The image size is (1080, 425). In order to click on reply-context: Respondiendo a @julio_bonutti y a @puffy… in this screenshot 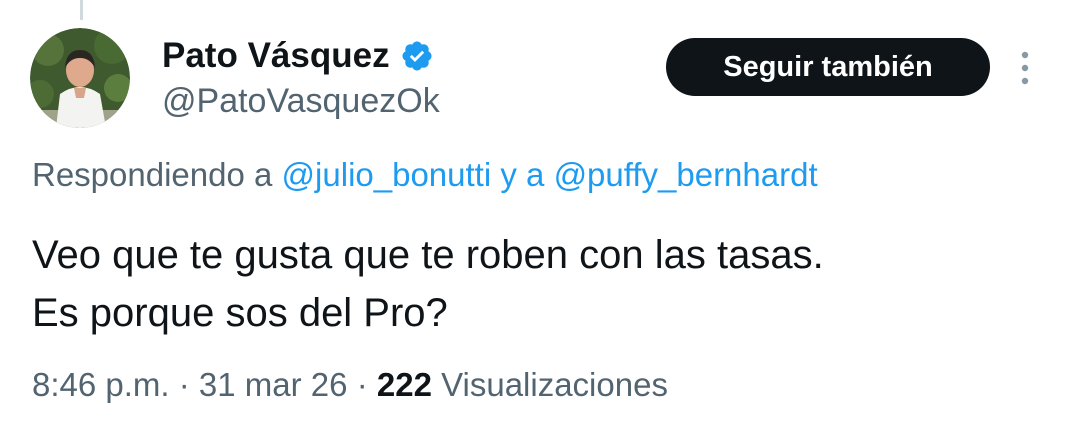, I will do `click(425, 175)`.